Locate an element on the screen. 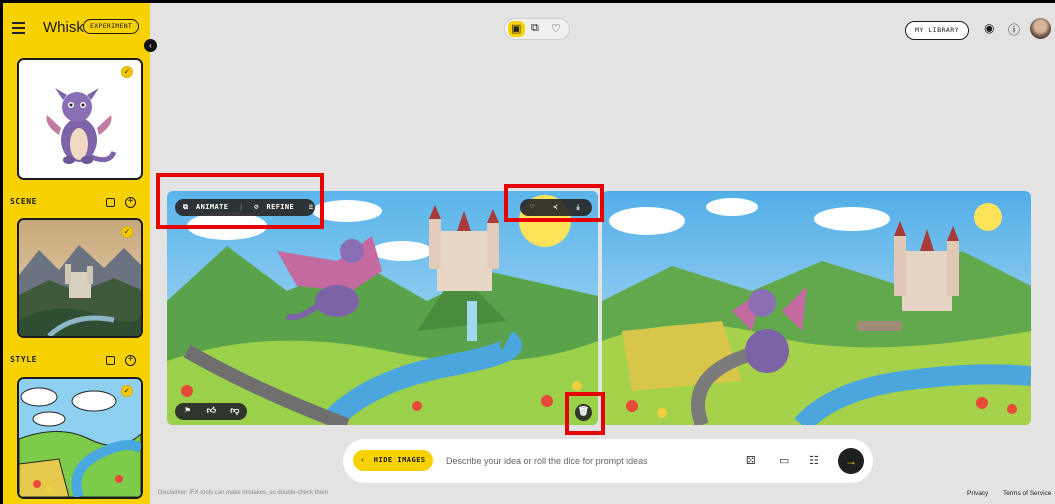 This screenshot has height=504, width=1055. sidebar: Whisk EXPERIMENT ✓ SCENE + ✓ STYLE + ✓ is located at coordinates (76, 253).